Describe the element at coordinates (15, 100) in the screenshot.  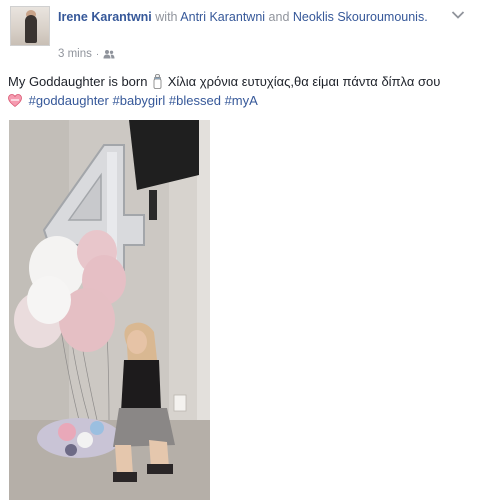
I see `ribbon-heart-icon` at that location.